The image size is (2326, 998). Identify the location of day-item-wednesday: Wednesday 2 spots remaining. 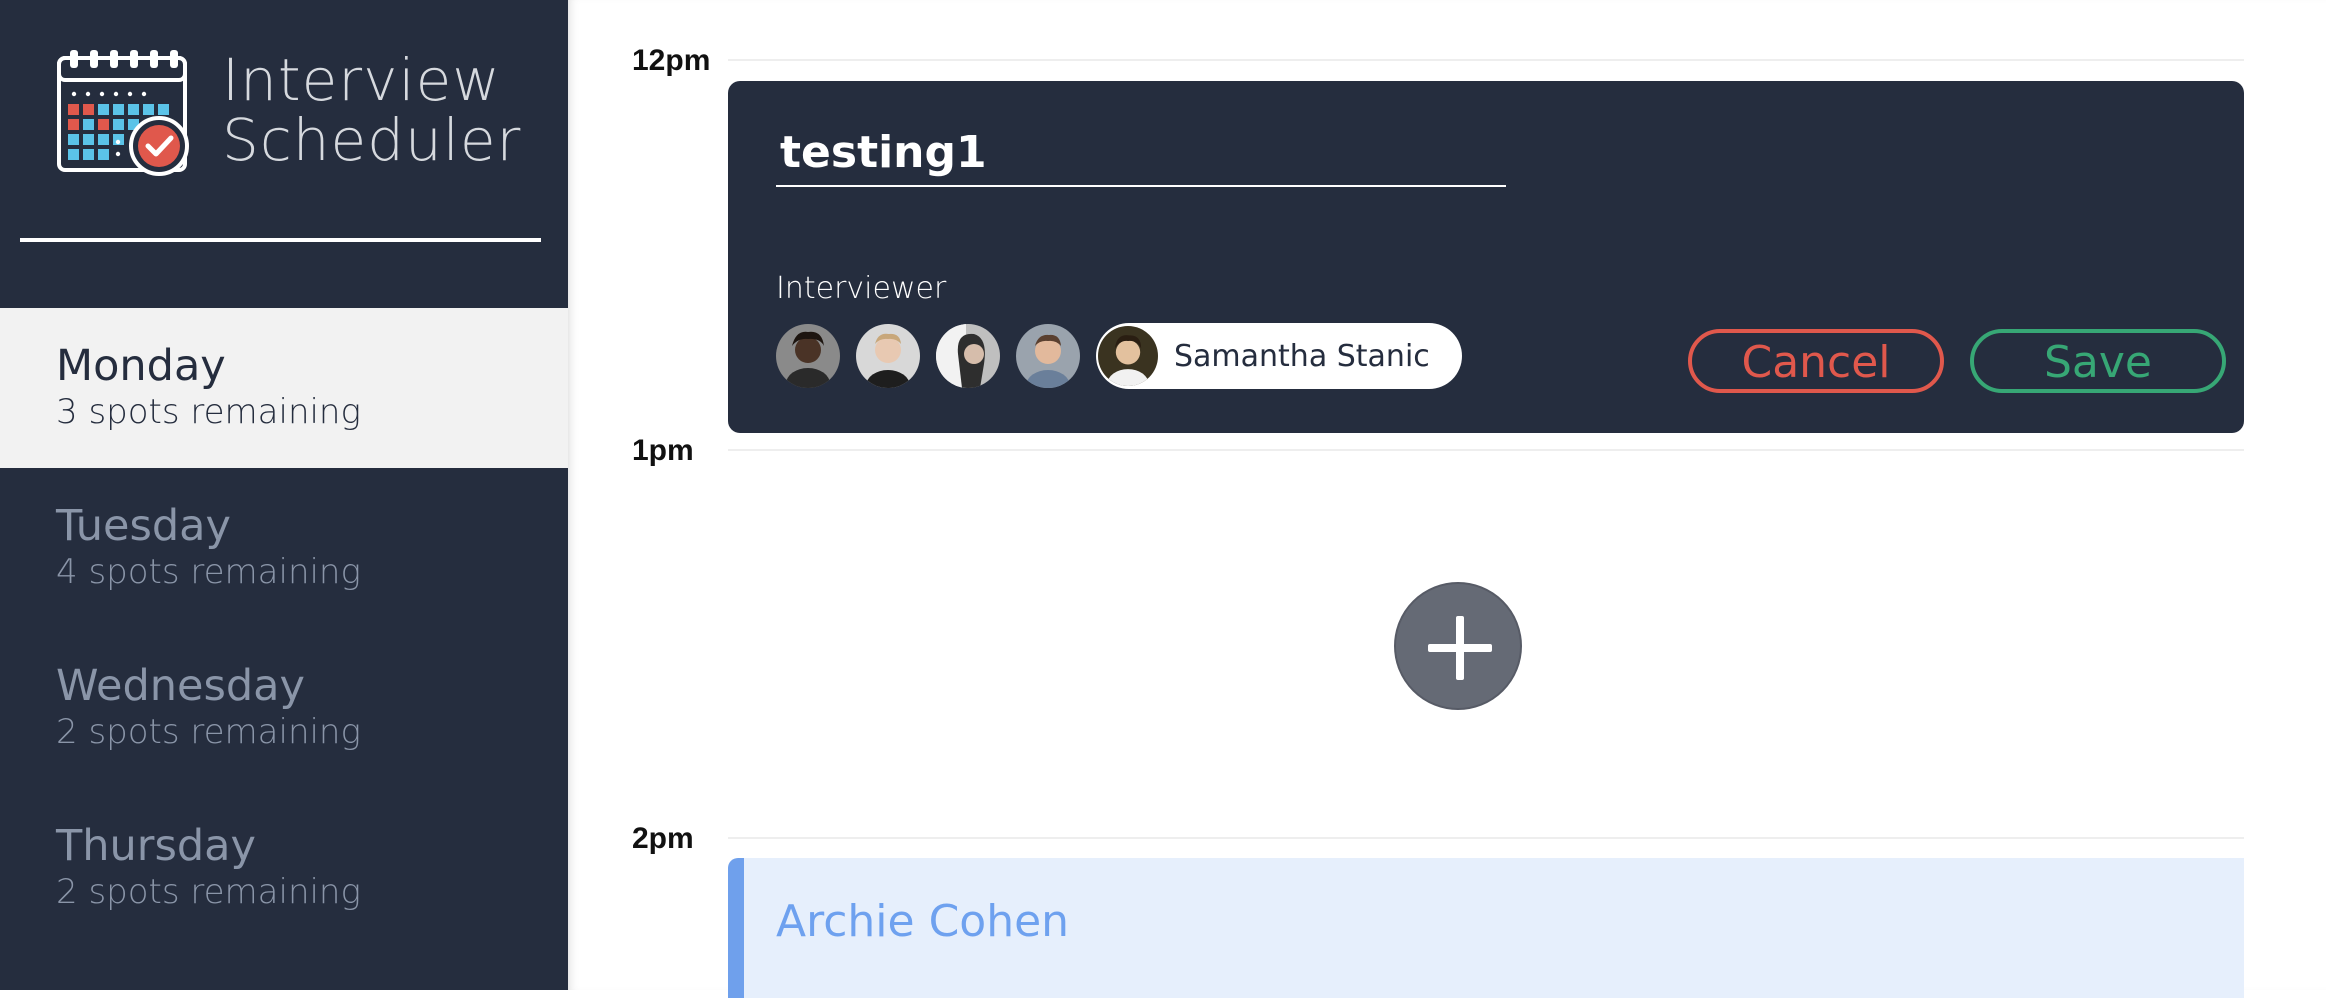
(284, 708).